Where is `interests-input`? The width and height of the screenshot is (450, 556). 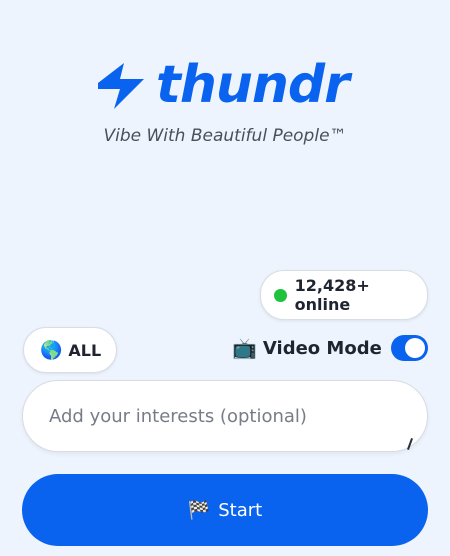 interests-input is located at coordinates (225, 416).